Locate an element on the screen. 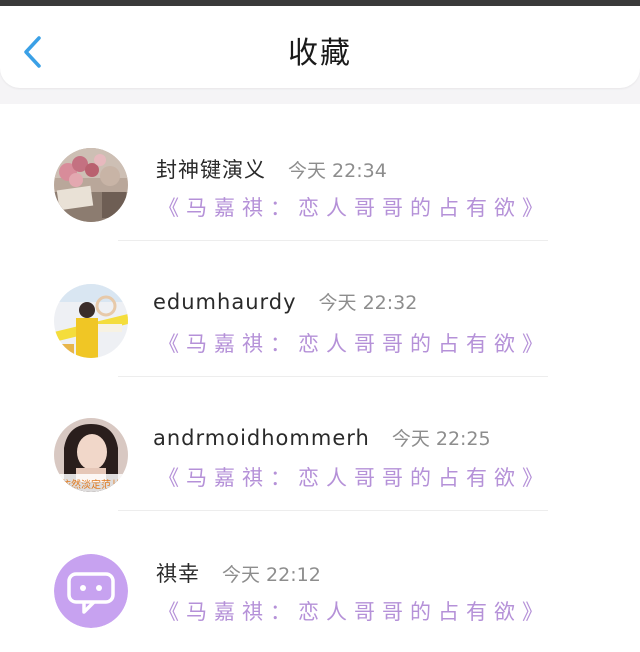 Image resolution: width=640 pixels, height=652 pixels. item-meta: andrmoidhommerh 今天 22:25 is located at coordinates (322, 437).